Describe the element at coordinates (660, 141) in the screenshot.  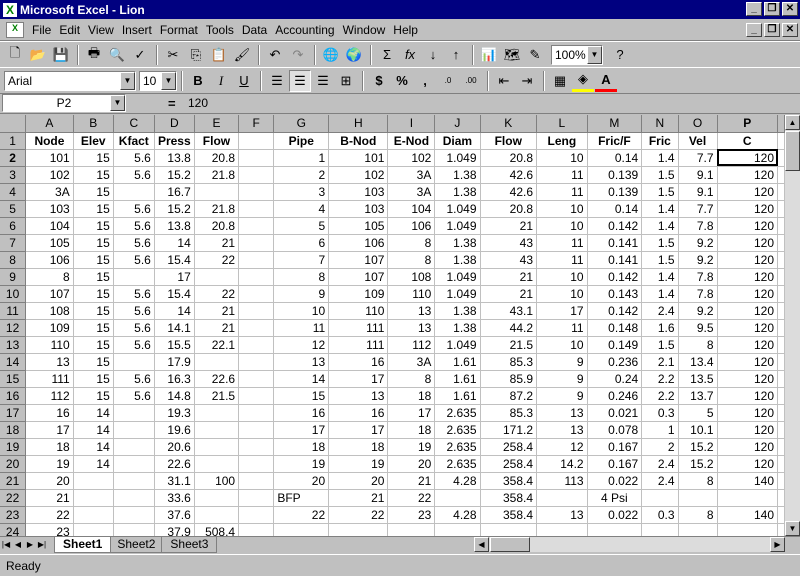
I see `cell: Fric` at that location.